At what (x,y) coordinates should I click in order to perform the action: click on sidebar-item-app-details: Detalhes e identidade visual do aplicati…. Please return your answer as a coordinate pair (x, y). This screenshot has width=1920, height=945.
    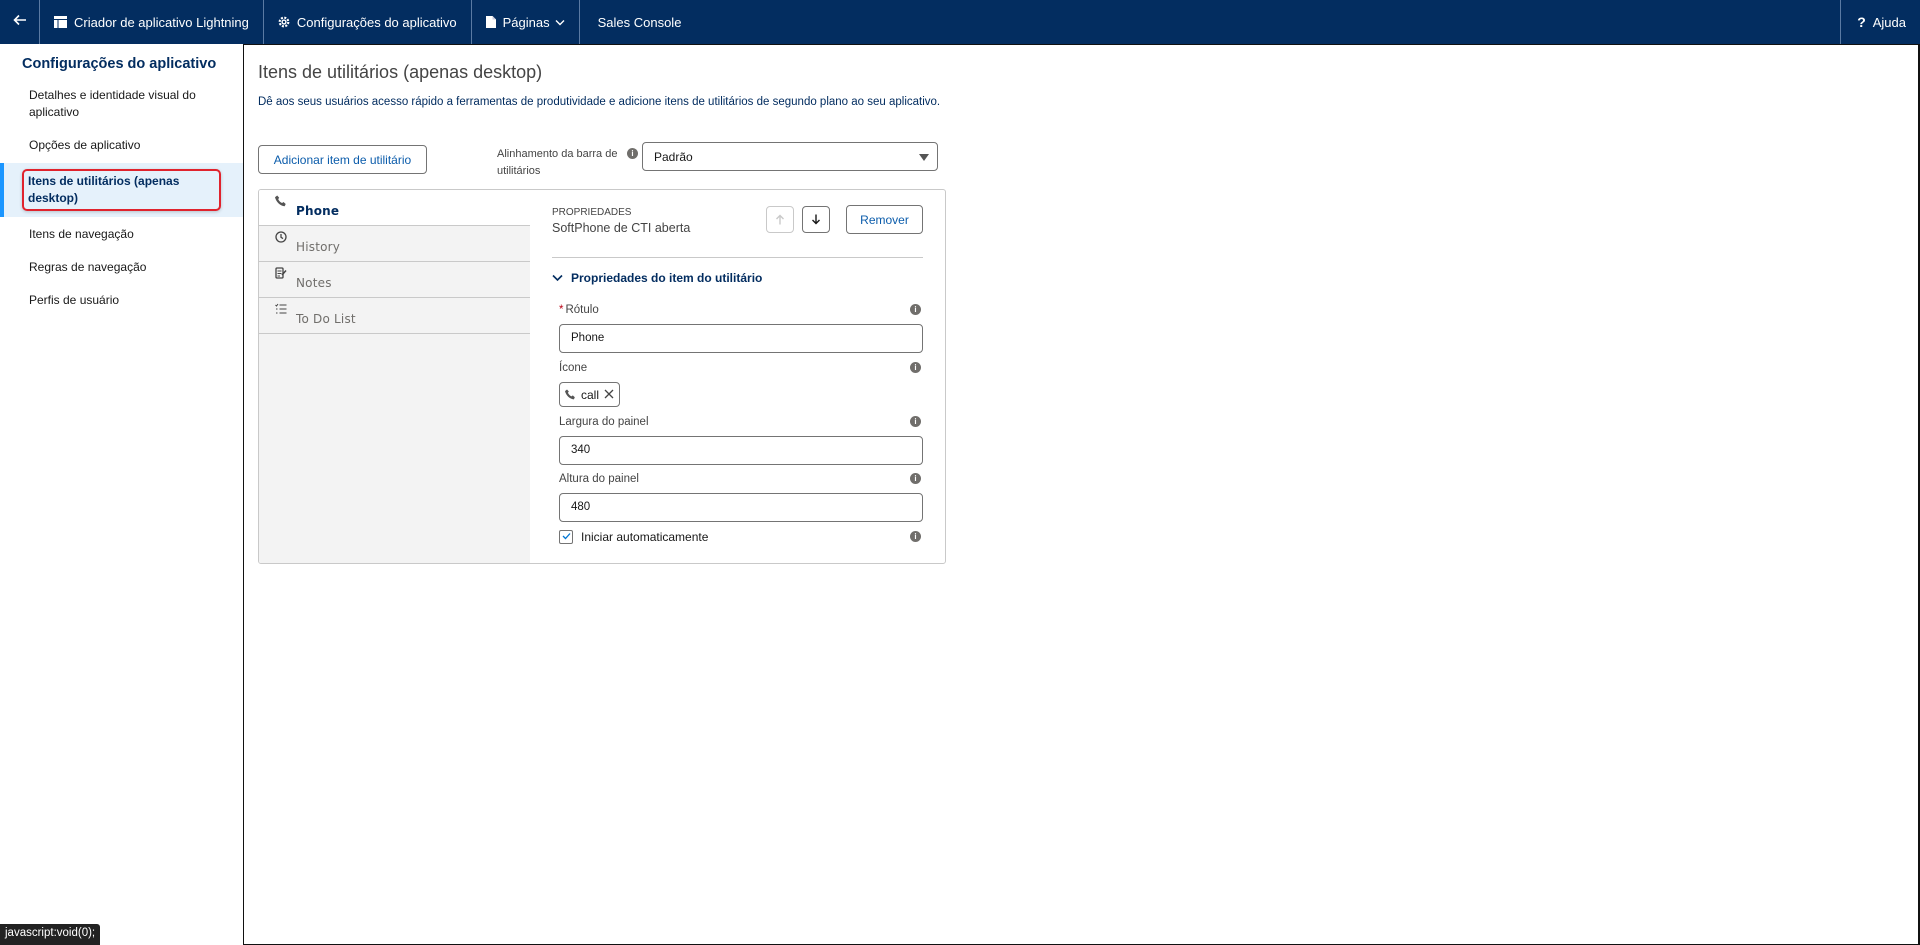
    Looking at the image, I should click on (121, 104).